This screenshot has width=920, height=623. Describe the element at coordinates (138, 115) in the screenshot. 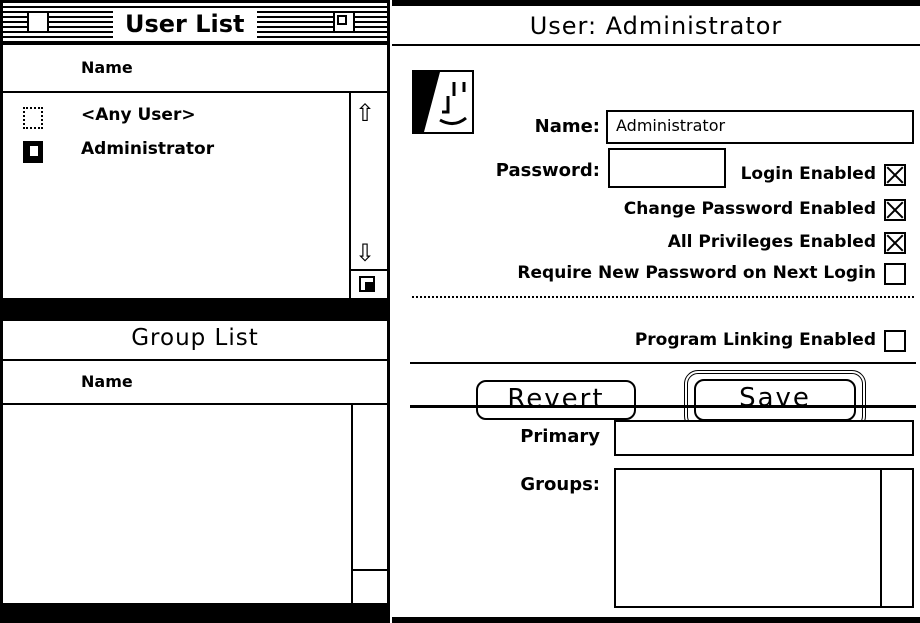

I see `list-item-label: <Any User>` at that location.